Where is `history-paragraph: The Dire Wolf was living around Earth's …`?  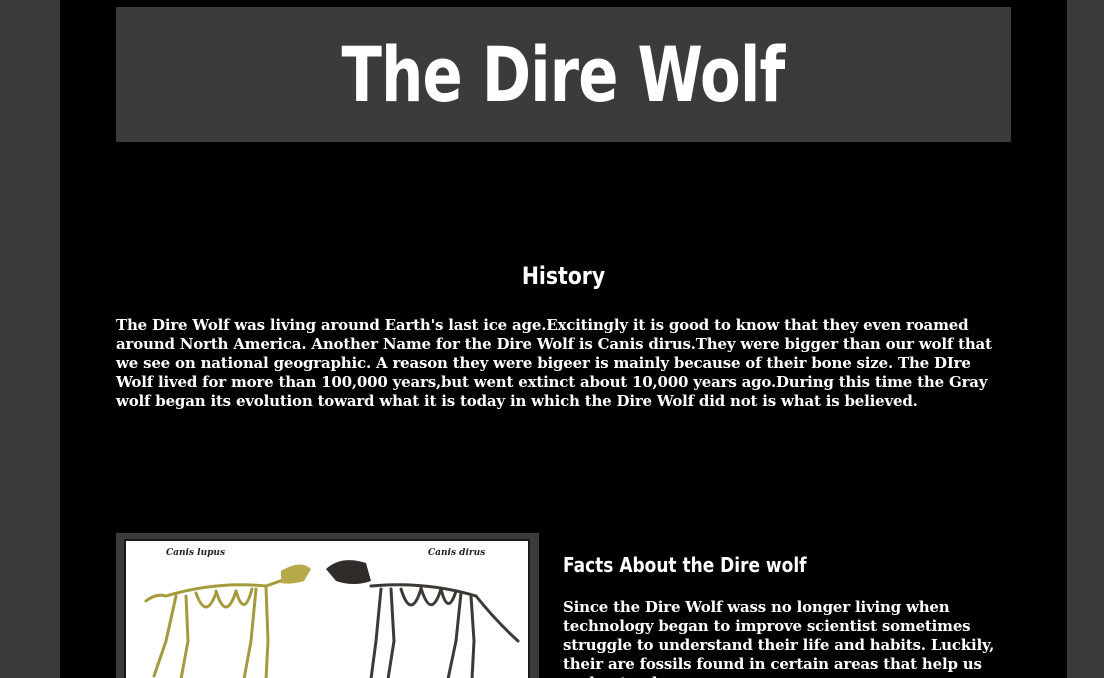
history-paragraph: The Dire Wolf was living around Earth's … is located at coordinates (554, 363).